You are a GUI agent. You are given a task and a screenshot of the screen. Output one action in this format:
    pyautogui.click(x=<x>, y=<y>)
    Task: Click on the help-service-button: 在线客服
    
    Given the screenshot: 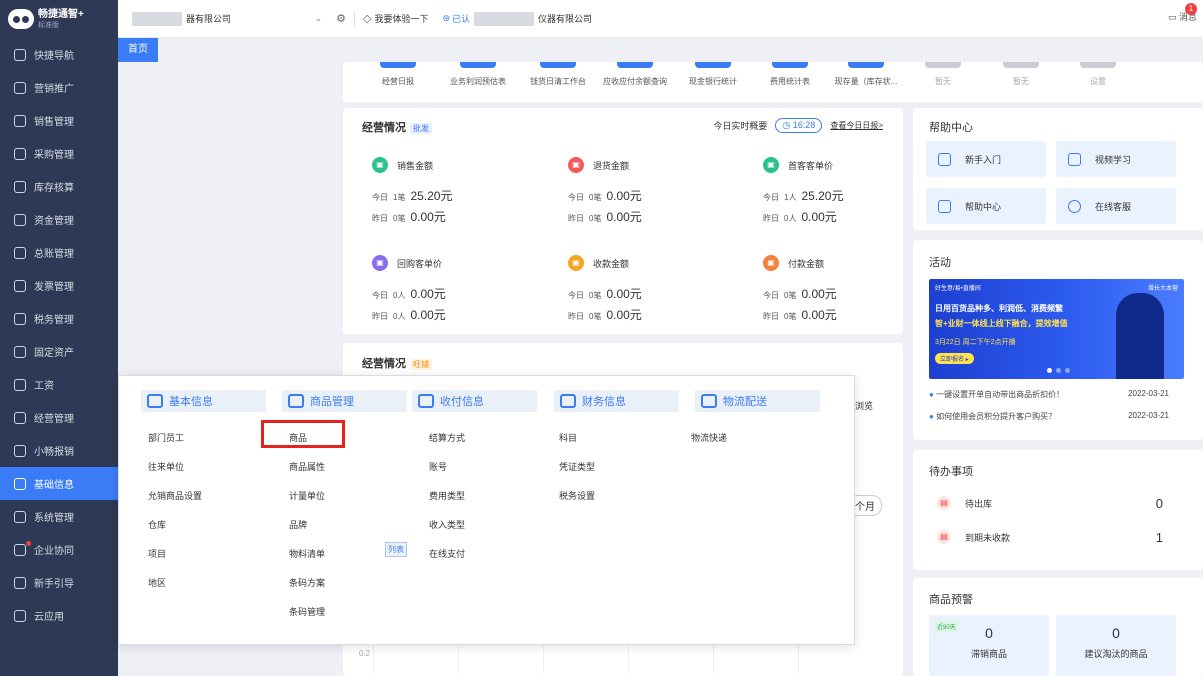 What is the action you would take?
    pyautogui.click(x=1116, y=206)
    